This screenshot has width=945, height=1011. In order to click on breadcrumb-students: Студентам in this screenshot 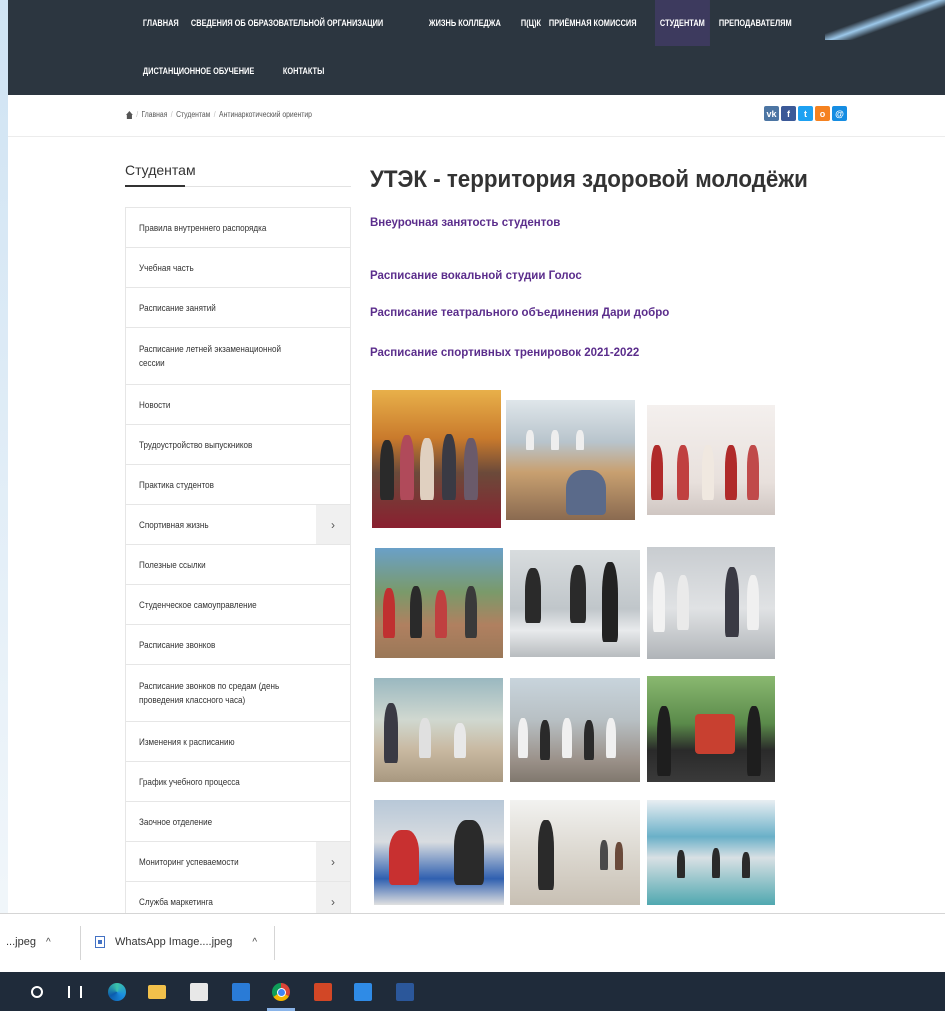, I will do `click(193, 114)`.